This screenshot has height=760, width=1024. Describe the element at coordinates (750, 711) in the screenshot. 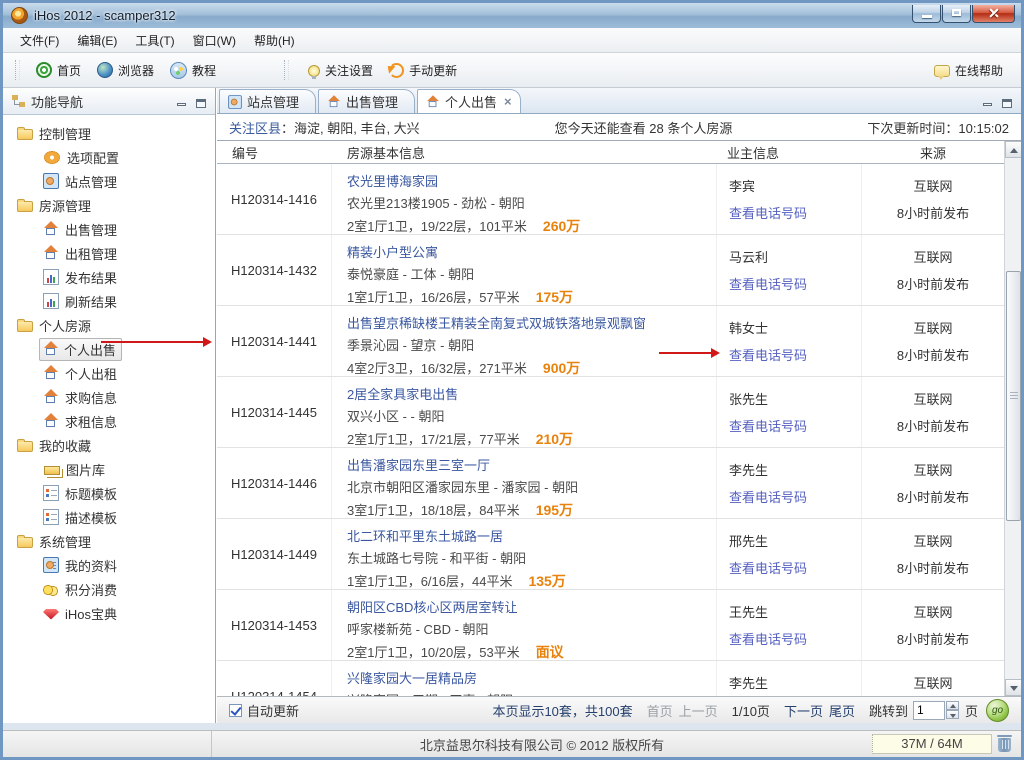

I see `page-indicator: 1/10页` at that location.